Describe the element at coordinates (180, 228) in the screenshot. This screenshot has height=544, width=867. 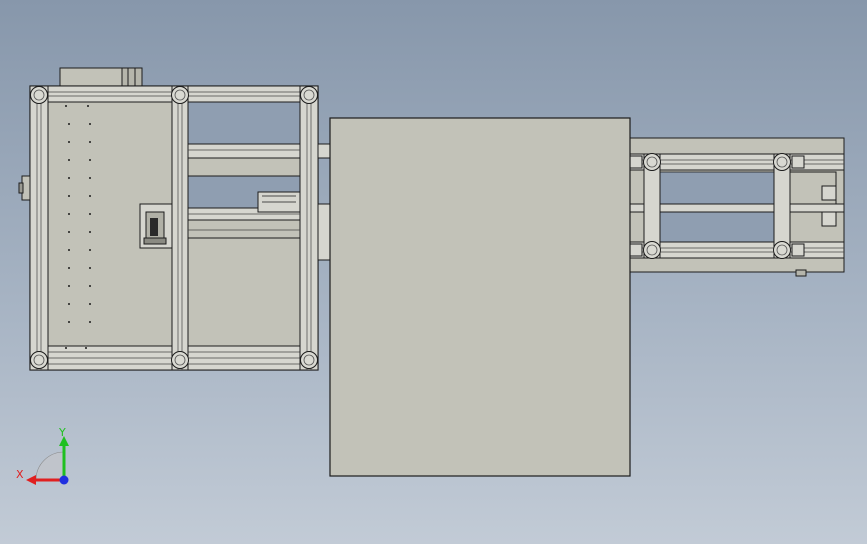
I see `middle-profile` at that location.